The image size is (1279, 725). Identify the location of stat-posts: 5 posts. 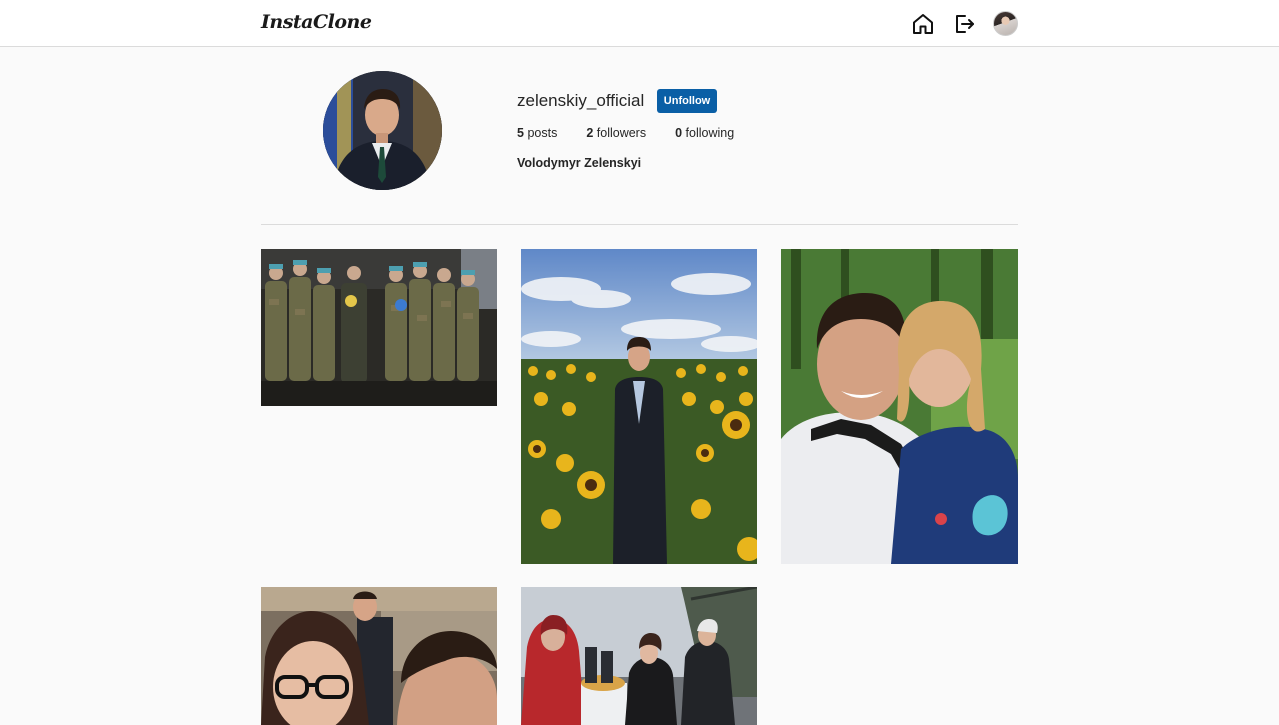
(537, 133).